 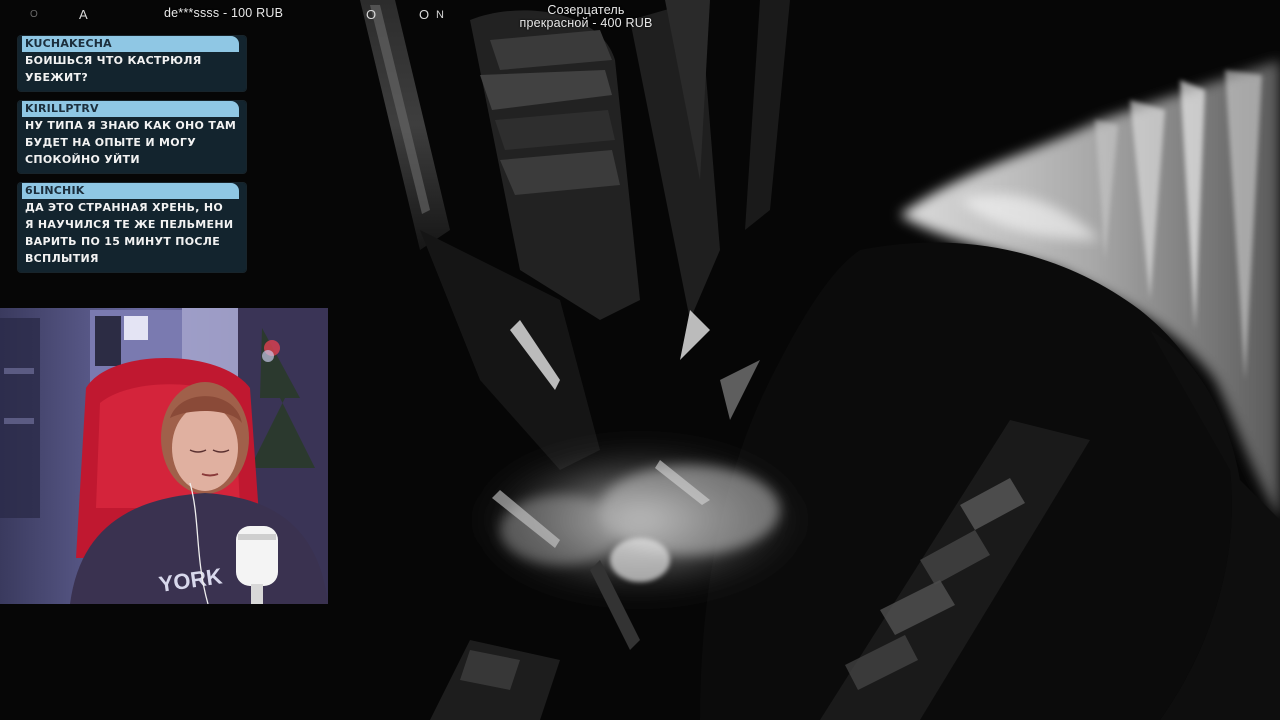 I want to click on chat-text-line: НУ ТИПА Я ЗНАЮ КАК ОНО ТАМ, so click(x=131, y=125).